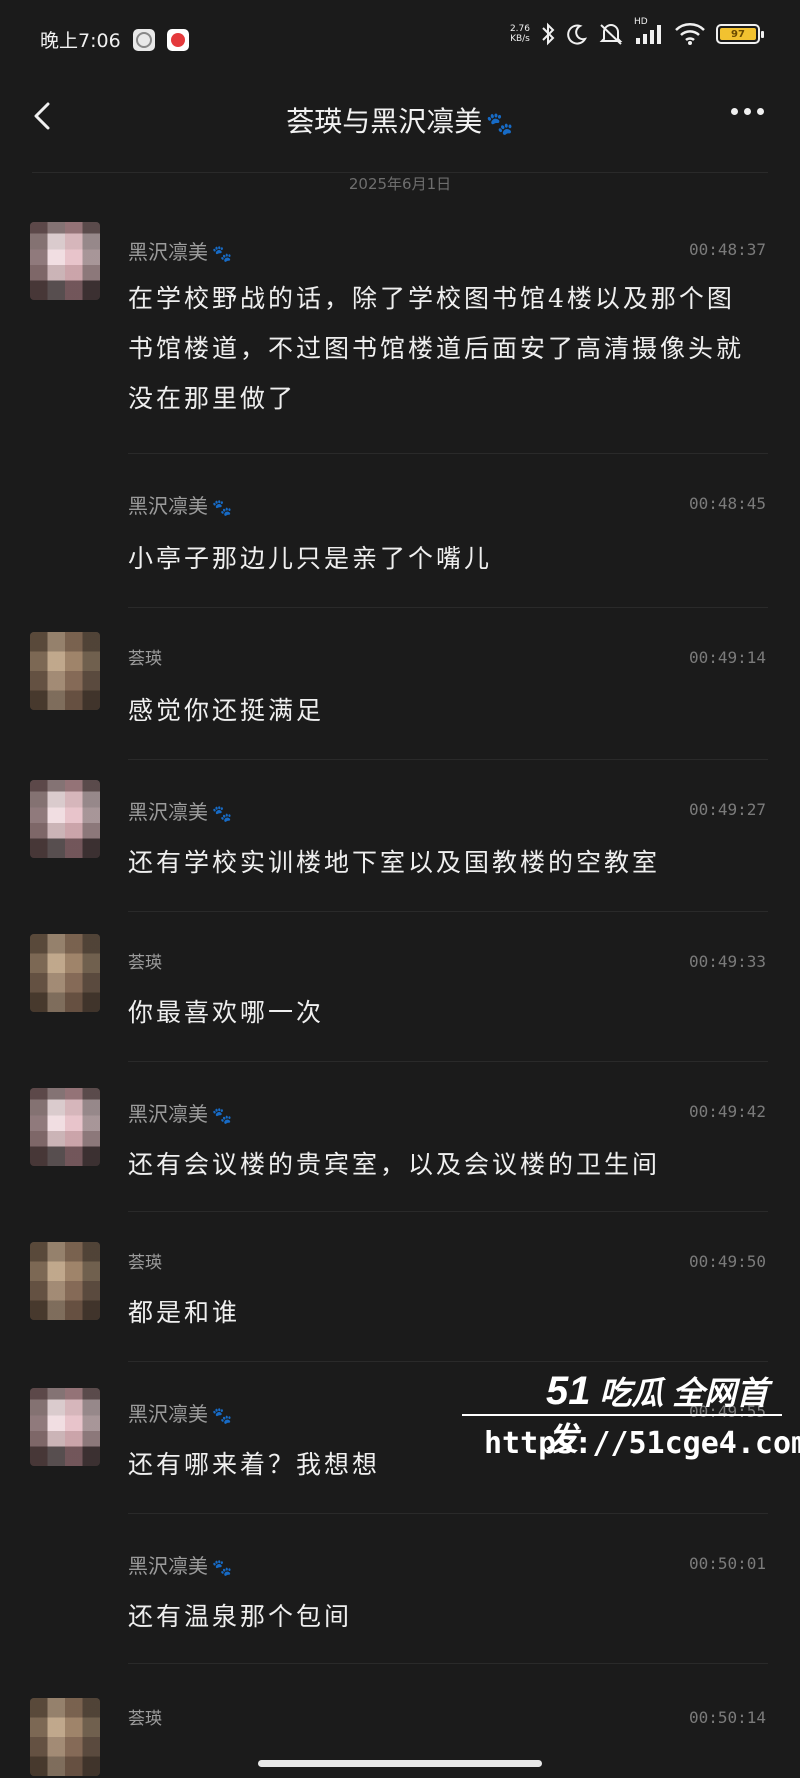  I want to click on message-text: 还有温泉那个包间, so click(444, 1617).